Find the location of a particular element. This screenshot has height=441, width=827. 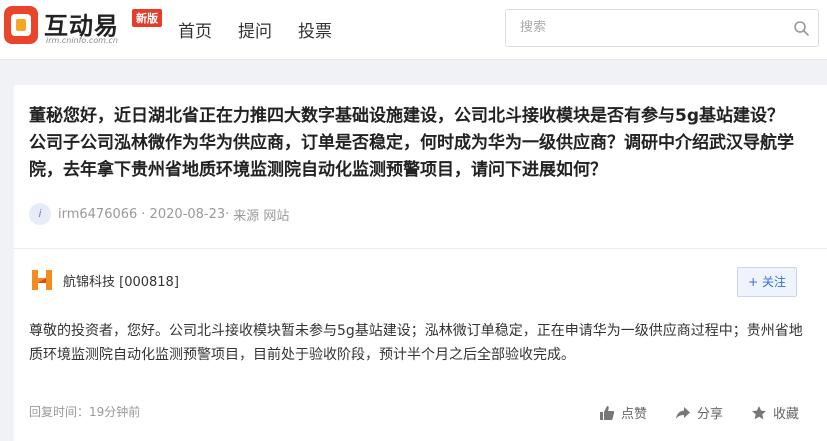

follow-button: + 关注 is located at coordinates (767, 282).